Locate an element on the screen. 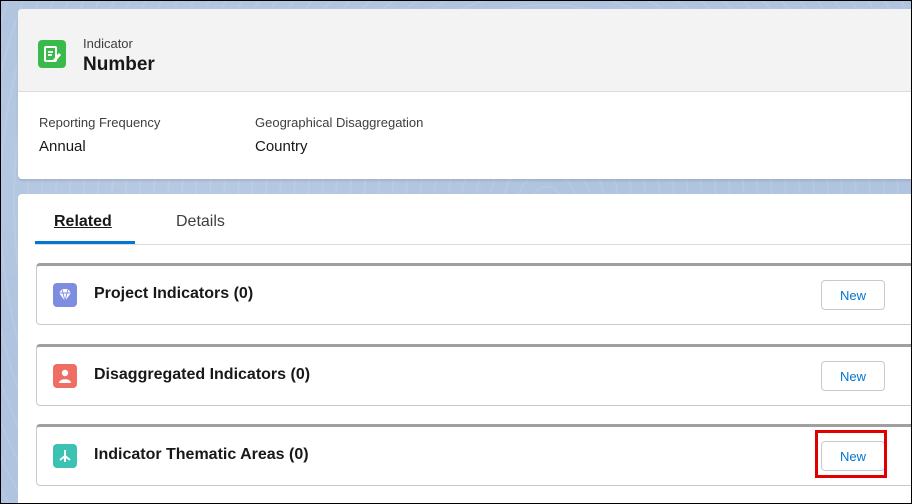  field-label: Geographical Disaggregation is located at coordinates (339, 122).